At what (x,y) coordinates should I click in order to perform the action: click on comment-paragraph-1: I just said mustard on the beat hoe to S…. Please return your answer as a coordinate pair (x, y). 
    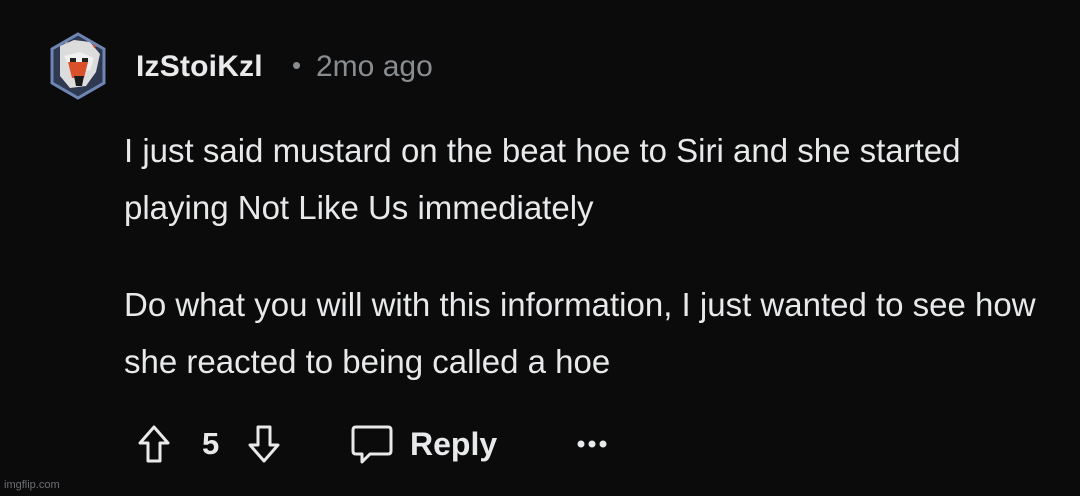
    Looking at the image, I should click on (542, 179).